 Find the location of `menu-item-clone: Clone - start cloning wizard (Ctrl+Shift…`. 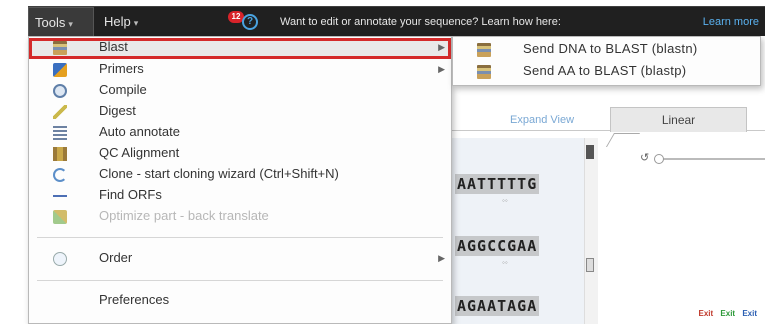

menu-item-clone: Clone - start cloning wizard (Ctrl+Shift… is located at coordinates (240, 175).